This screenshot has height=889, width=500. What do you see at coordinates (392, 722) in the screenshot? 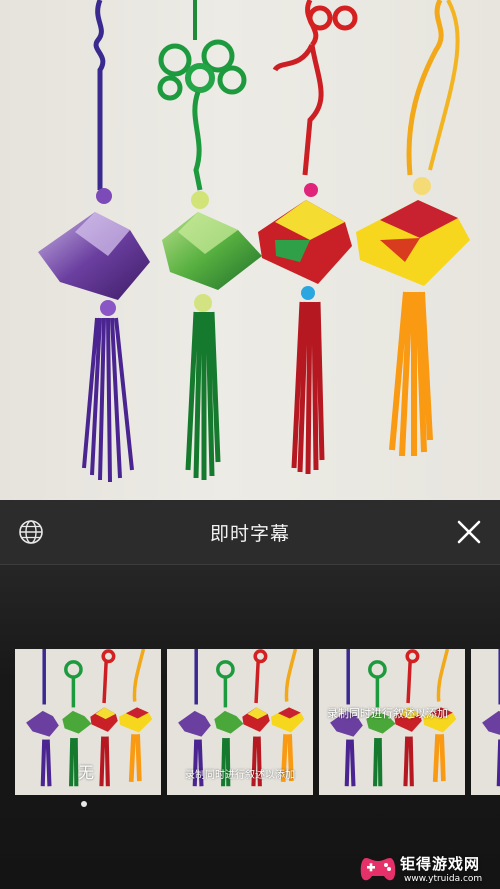
I see `caption-style-option-top: 录制同时进行叙述以添加` at bounding box center [392, 722].